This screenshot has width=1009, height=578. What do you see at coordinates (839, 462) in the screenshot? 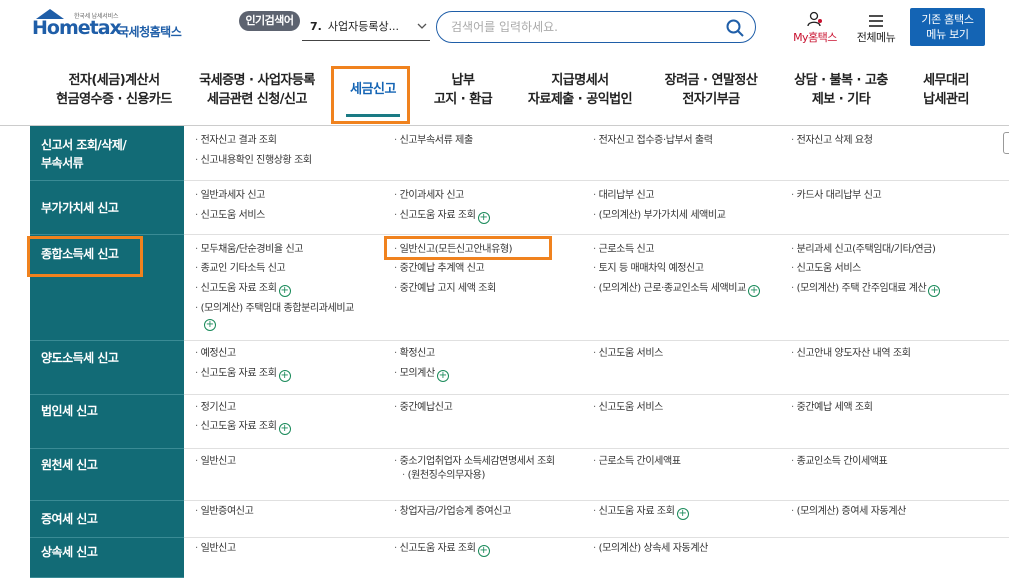
I see `menu-link: 종교인소득 간이세액표` at bounding box center [839, 462].